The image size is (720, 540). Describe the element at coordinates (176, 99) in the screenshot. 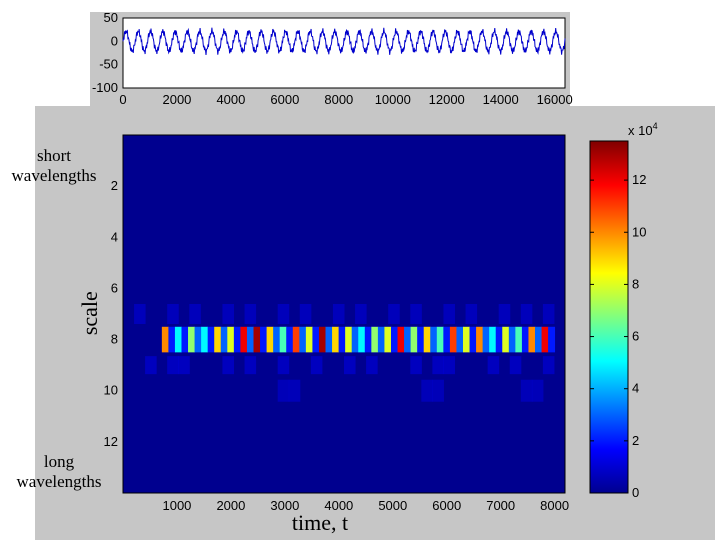

I see `signal-x-tick: 2000` at that location.